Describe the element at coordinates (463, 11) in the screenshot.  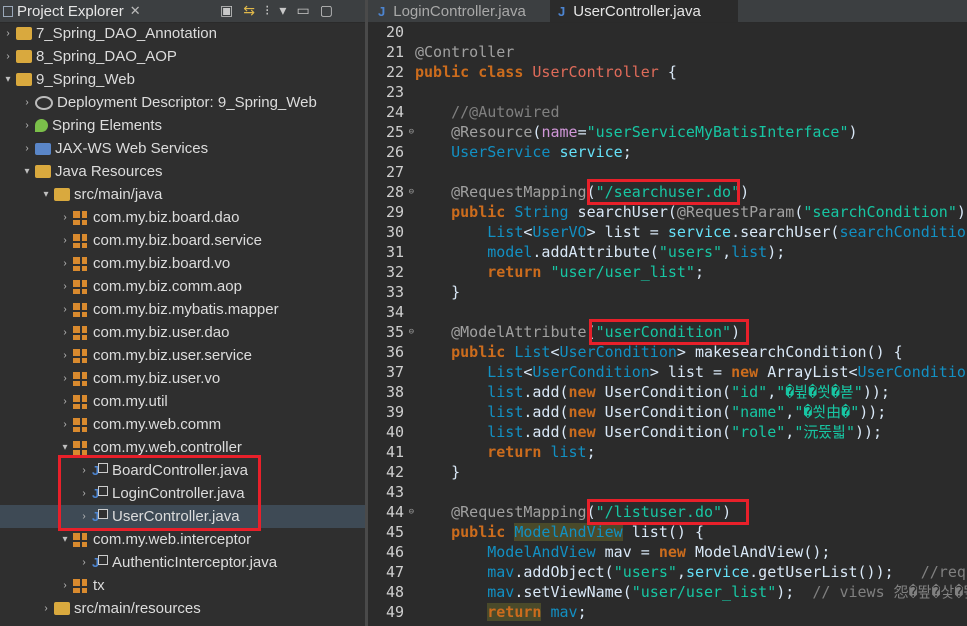
I see `tab-login-controller: J LoginController.java` at that location.